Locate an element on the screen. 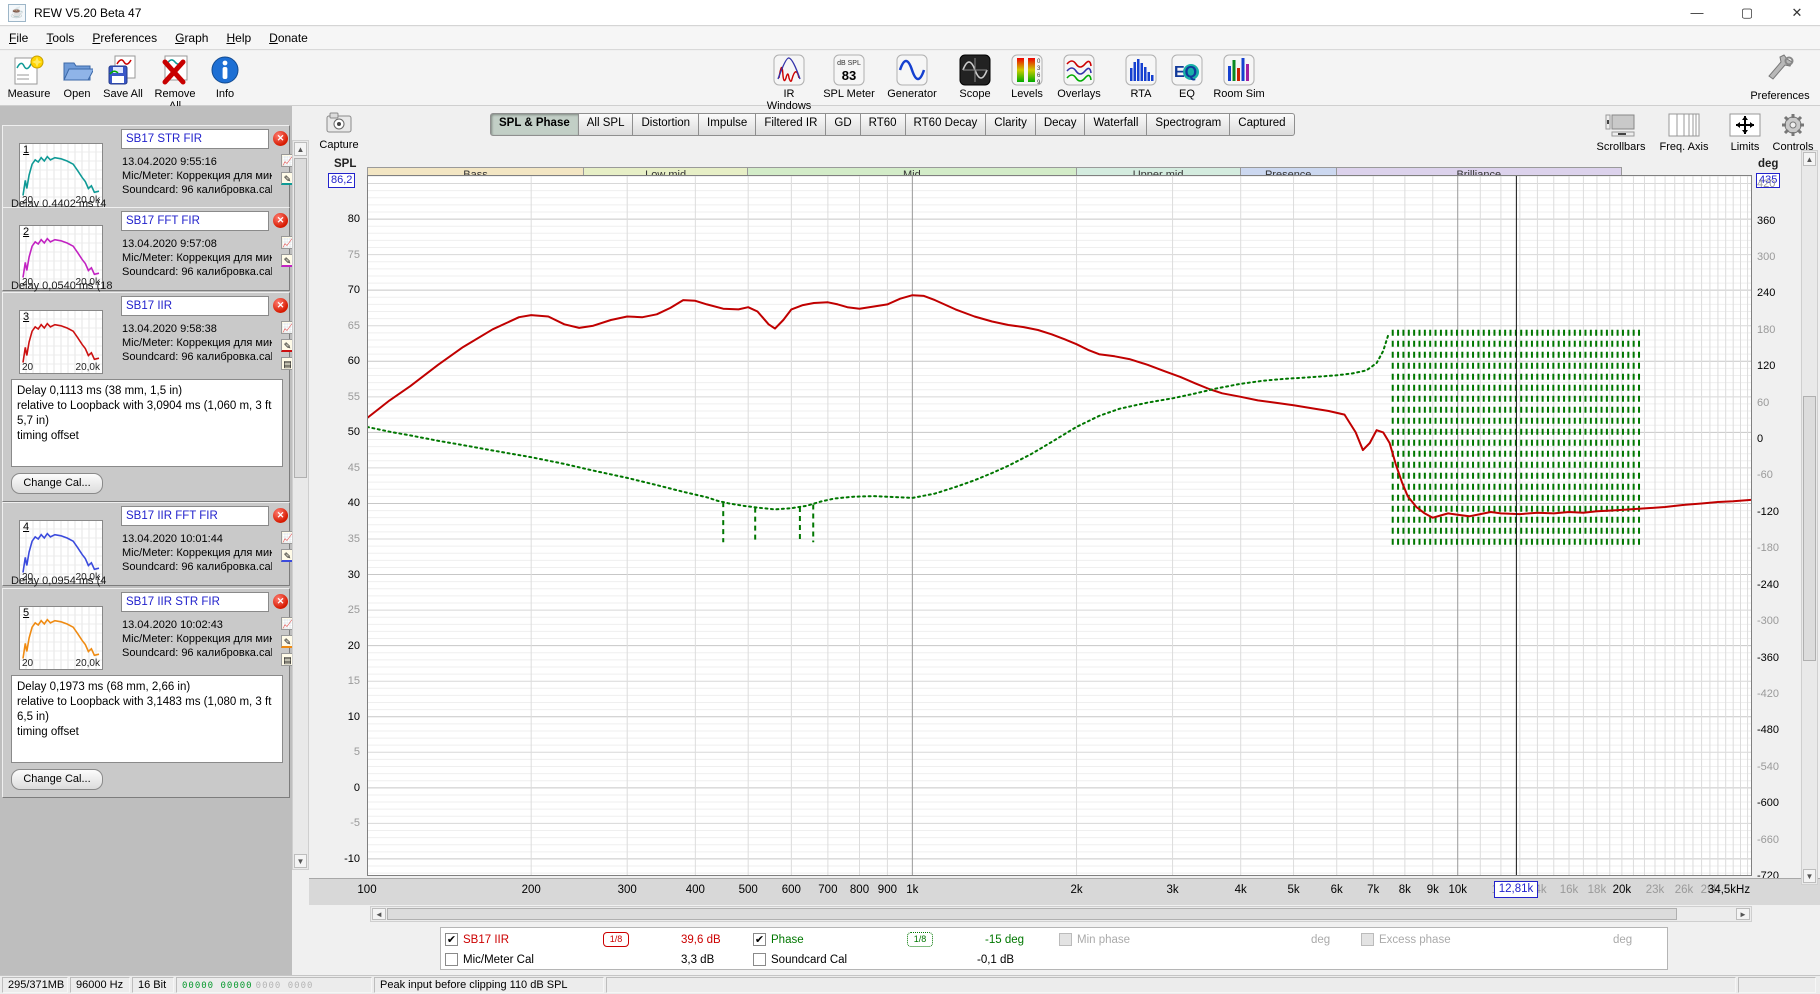 This screenshot has height=994, width=1820. room-sim-label: Room Sim is located at coordinates (1239, 94).